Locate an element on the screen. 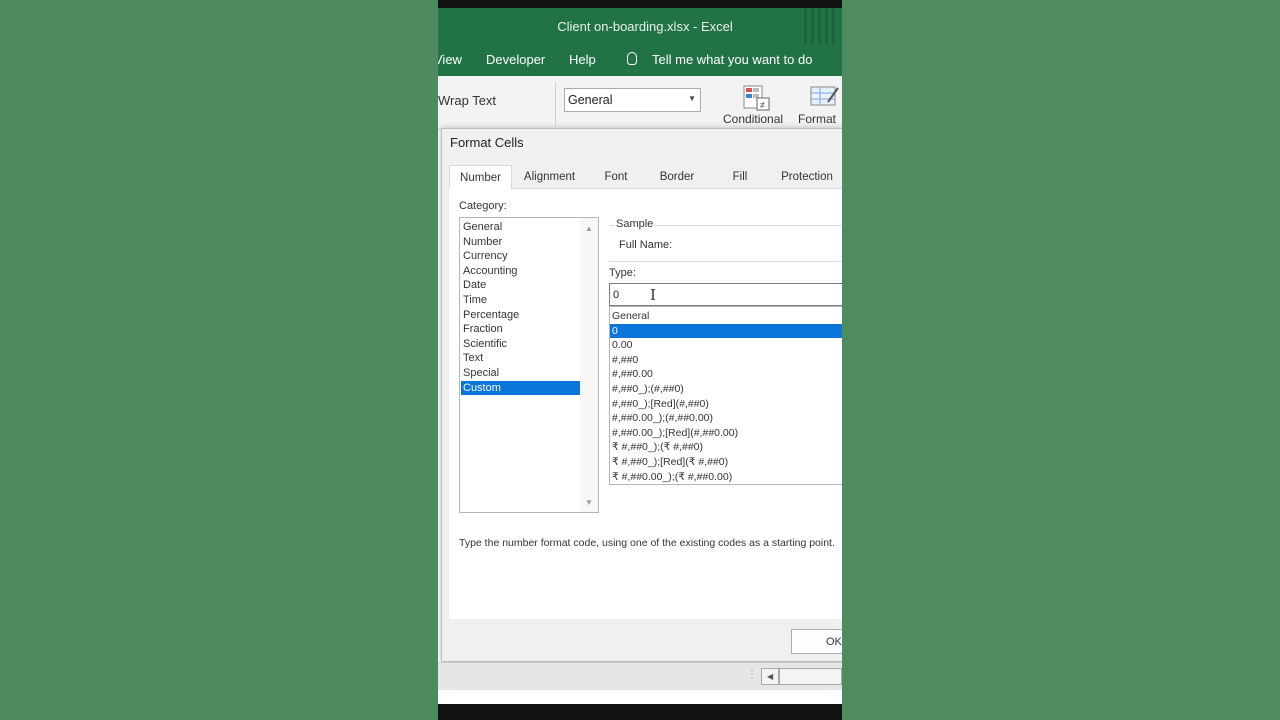  dialog-title: Format Cells is located at coordinates (487, 142).